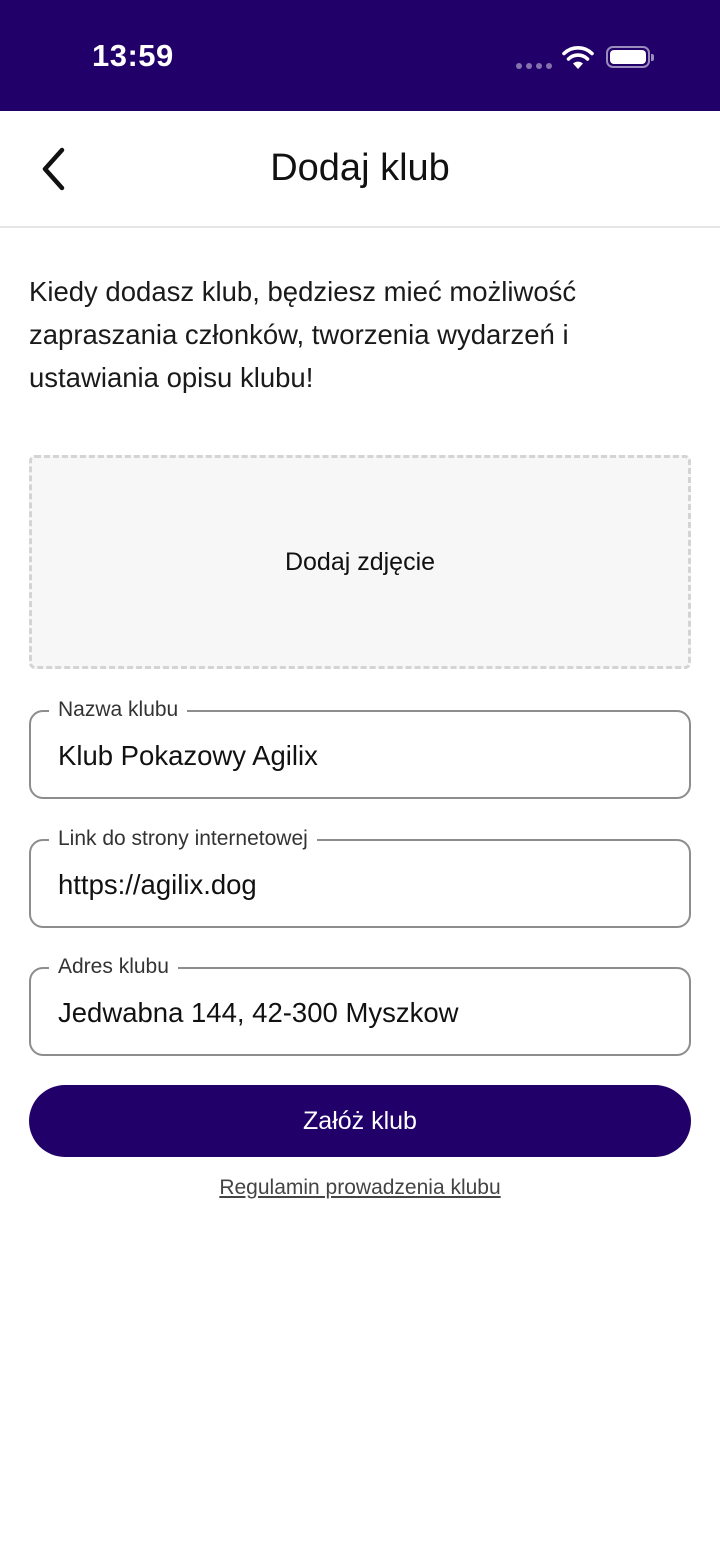  I want to click on battery-icon, so click(630, 57).